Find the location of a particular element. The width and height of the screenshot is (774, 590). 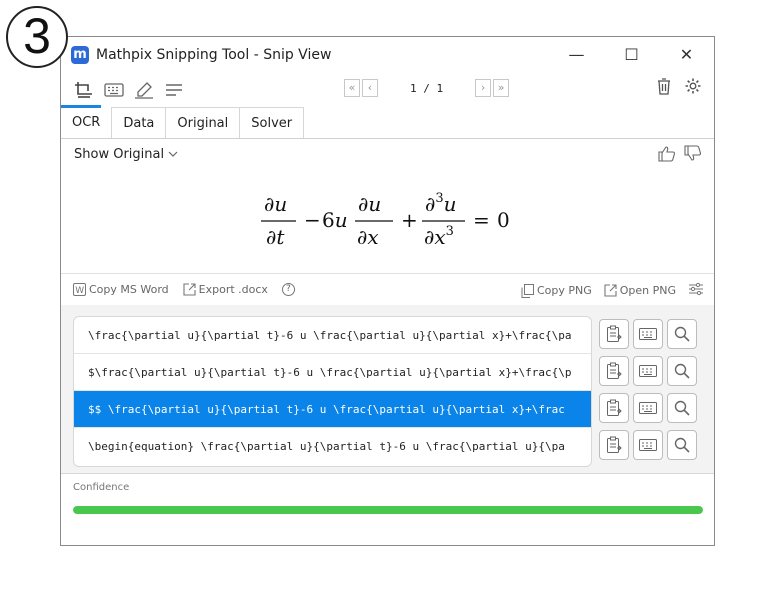

chevron-down-icon is located at coordinates (173, 154).